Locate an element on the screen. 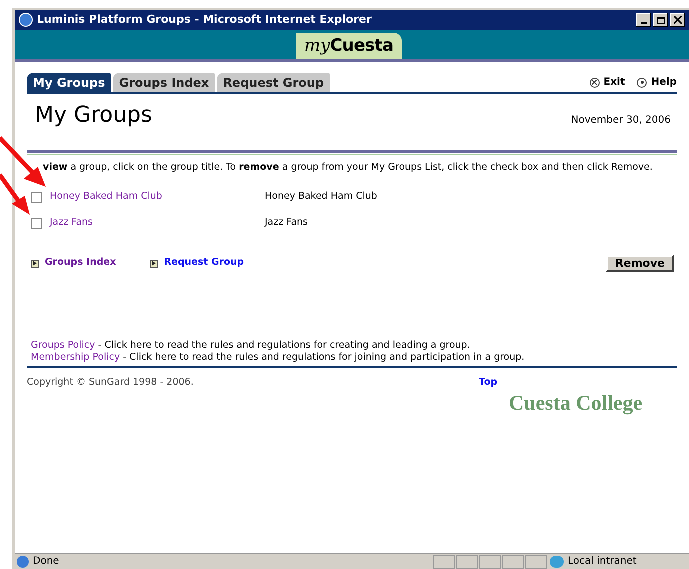  top-link: Top is located at coordinates (561, 383).